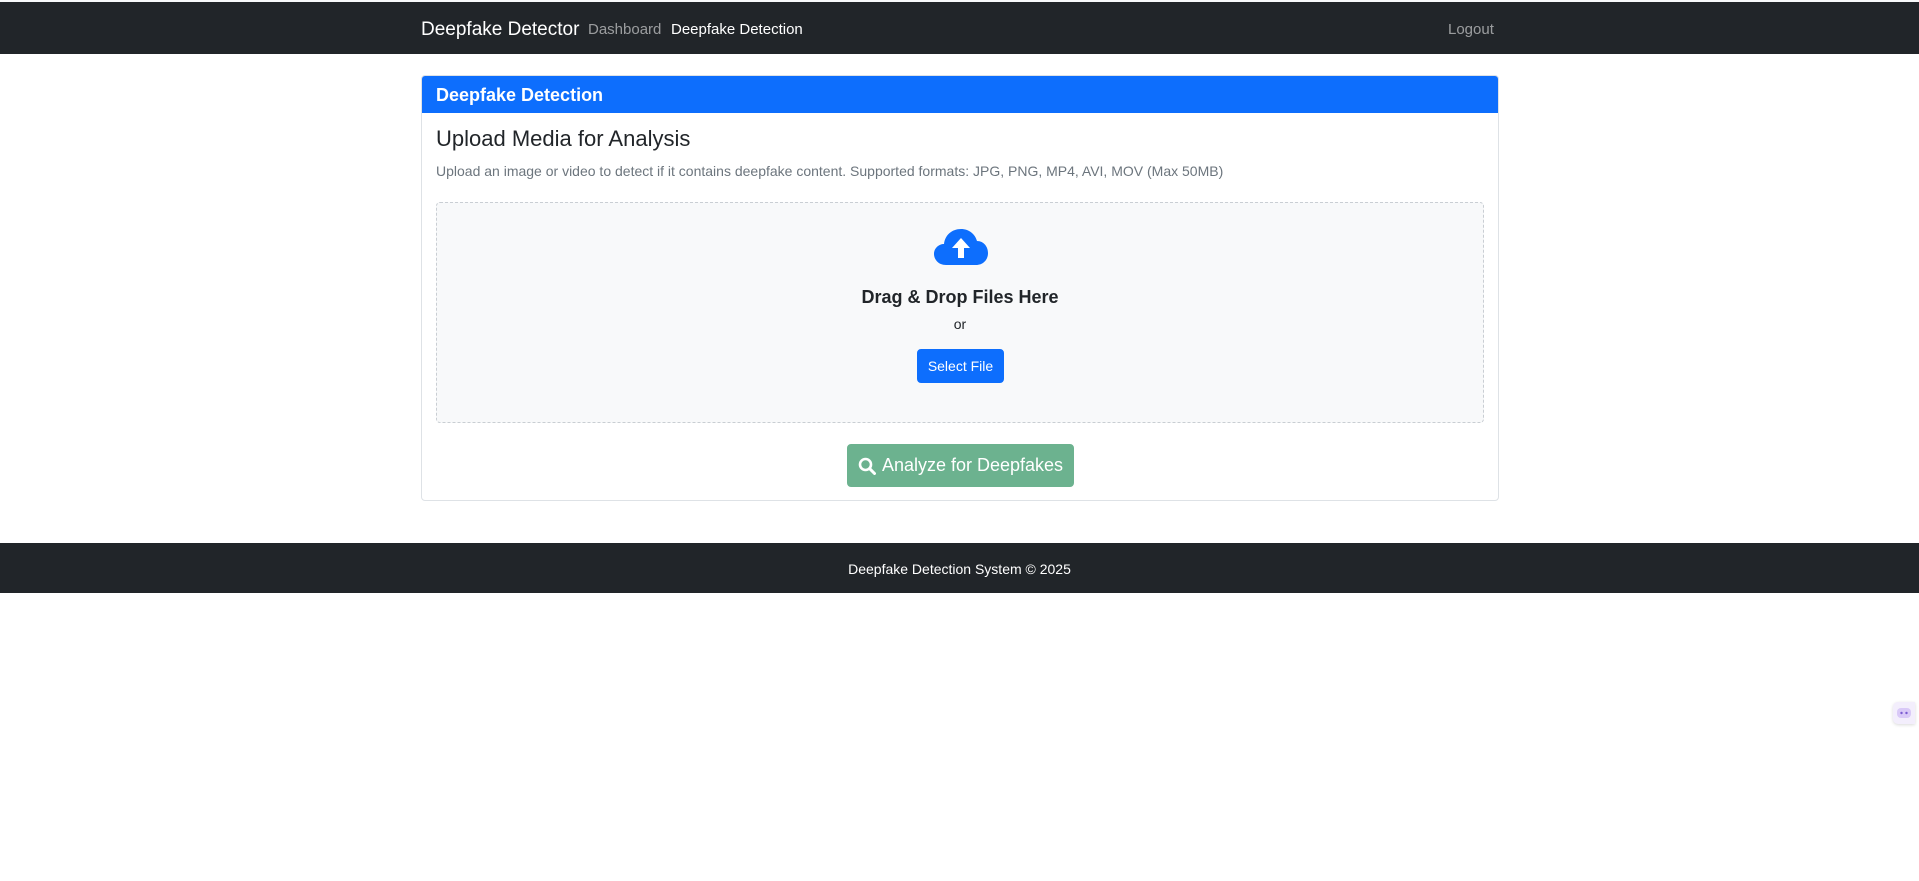 The image size is (1919, 881). I want to click on logout-link: Logout, so click(1471, 30).